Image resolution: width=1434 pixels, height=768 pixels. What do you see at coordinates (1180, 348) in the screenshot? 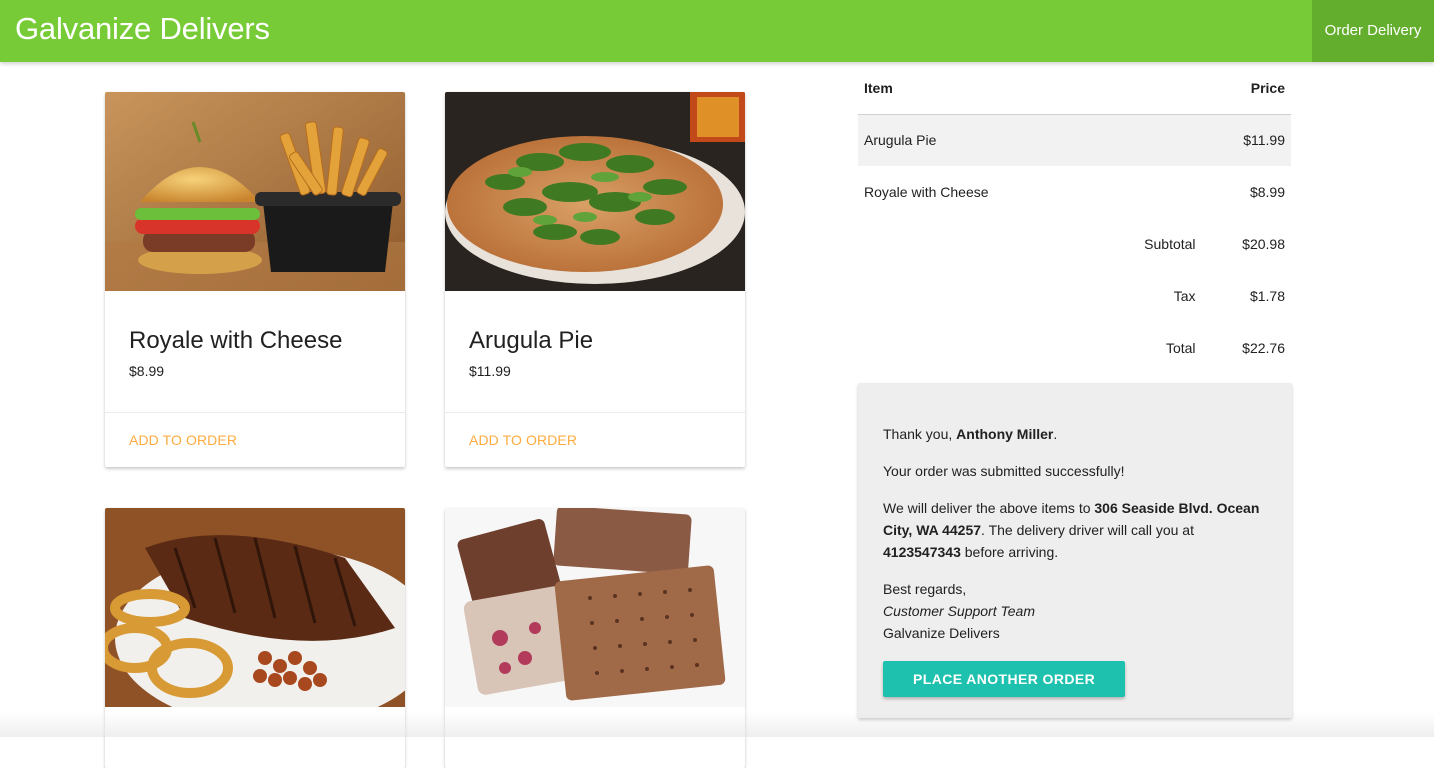
I see `total-label: Total` at bounding box center [1180, 348].